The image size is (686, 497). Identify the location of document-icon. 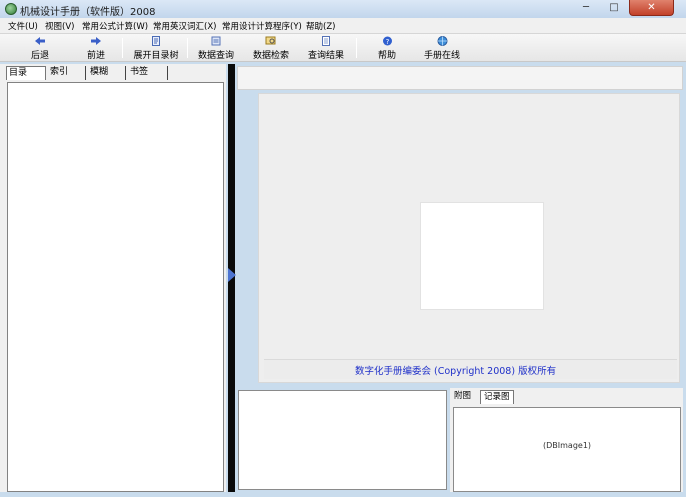
(156, 41).